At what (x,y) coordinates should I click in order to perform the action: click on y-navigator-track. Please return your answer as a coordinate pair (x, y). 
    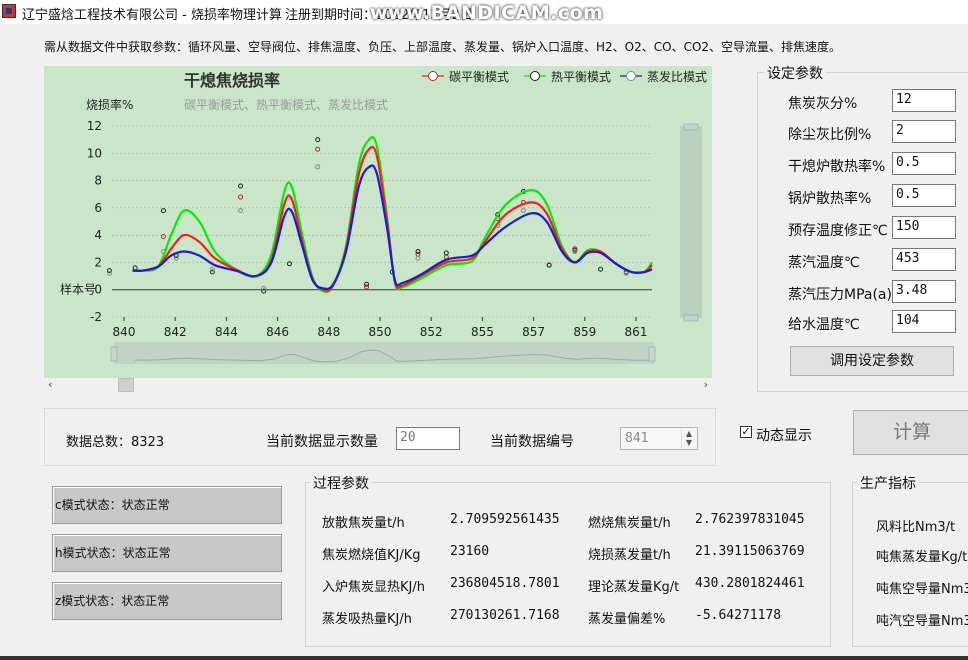
    Looking at the image, I should click on (691, 222).